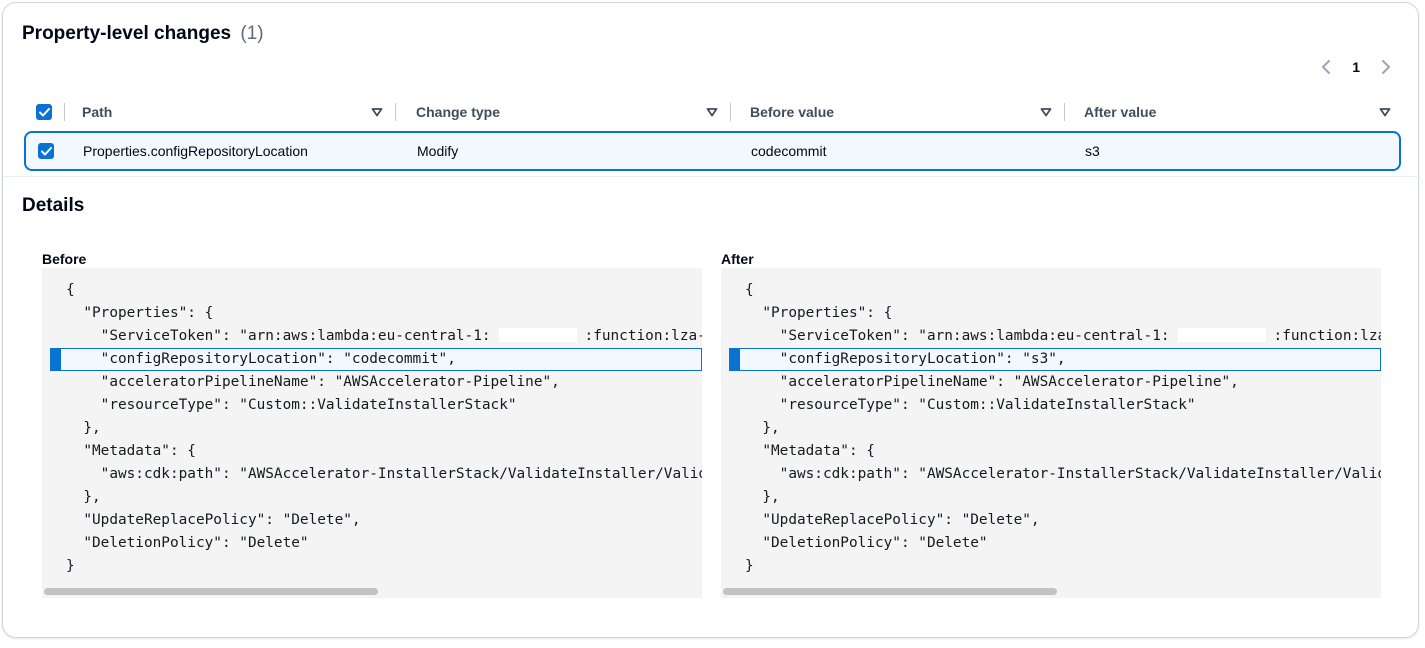 The image size is (1425, 648). What do you see at coordinates (53, 205) in the screenshot?
I see `details-title: Details` at bounding box center [53, 205].